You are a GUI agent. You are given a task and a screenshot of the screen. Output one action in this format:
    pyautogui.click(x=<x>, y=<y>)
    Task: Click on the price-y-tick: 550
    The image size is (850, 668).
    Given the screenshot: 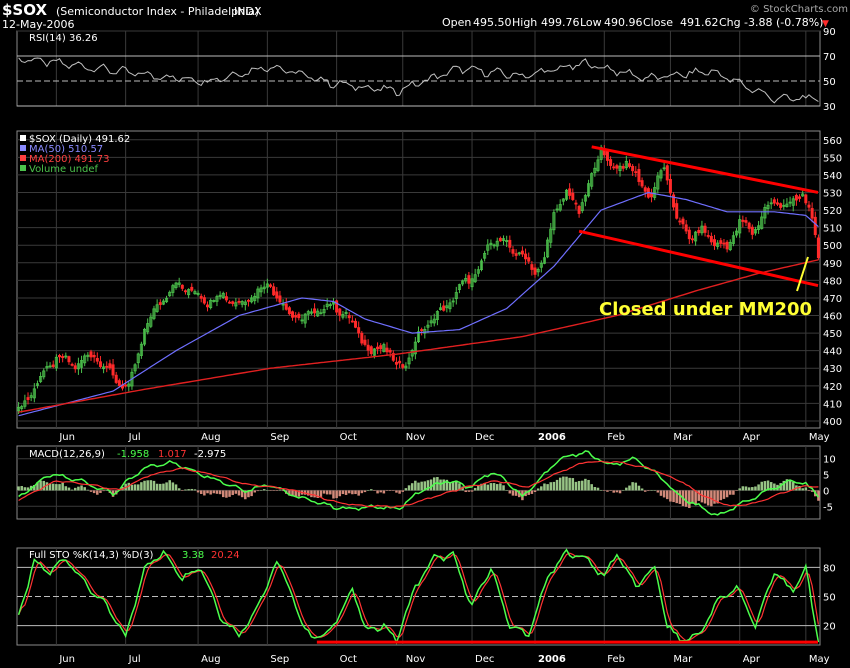 What is the action you would take?
    pyautogui.click(x=832, y=158)
    